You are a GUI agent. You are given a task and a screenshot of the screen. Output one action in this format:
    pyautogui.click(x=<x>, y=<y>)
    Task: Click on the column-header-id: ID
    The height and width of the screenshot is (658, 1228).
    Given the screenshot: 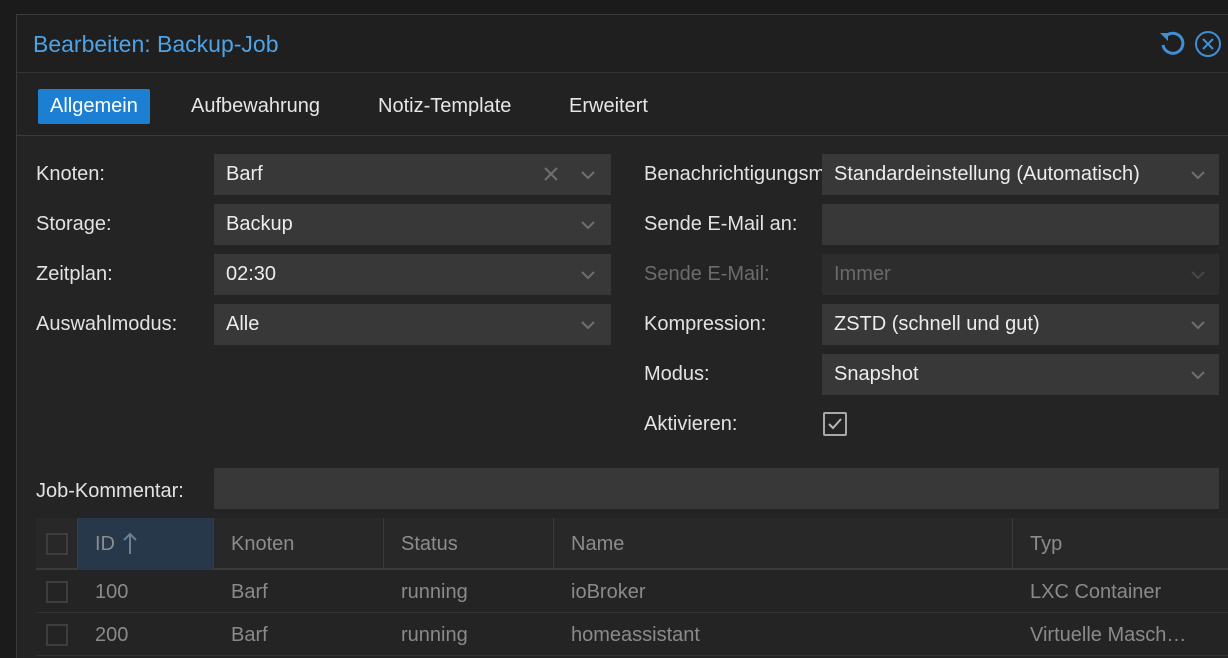 What is the action you would take?
    pyautogui.click(x=146, y=544)
    